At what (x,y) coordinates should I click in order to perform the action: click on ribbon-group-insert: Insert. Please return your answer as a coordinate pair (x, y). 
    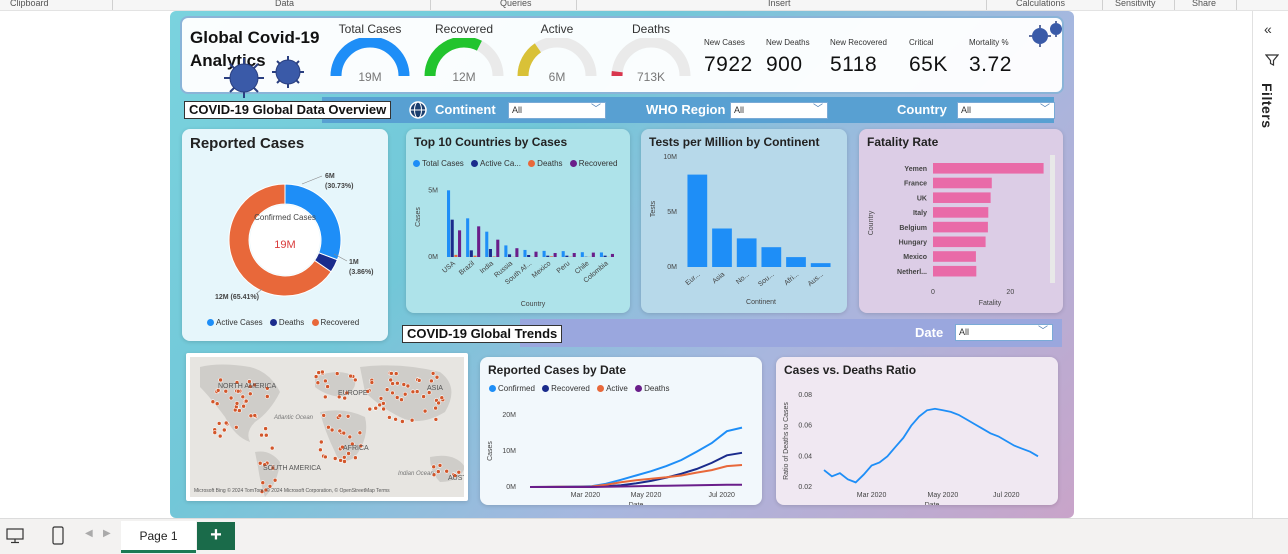
    Looking at the image, I should click on (779, 4).